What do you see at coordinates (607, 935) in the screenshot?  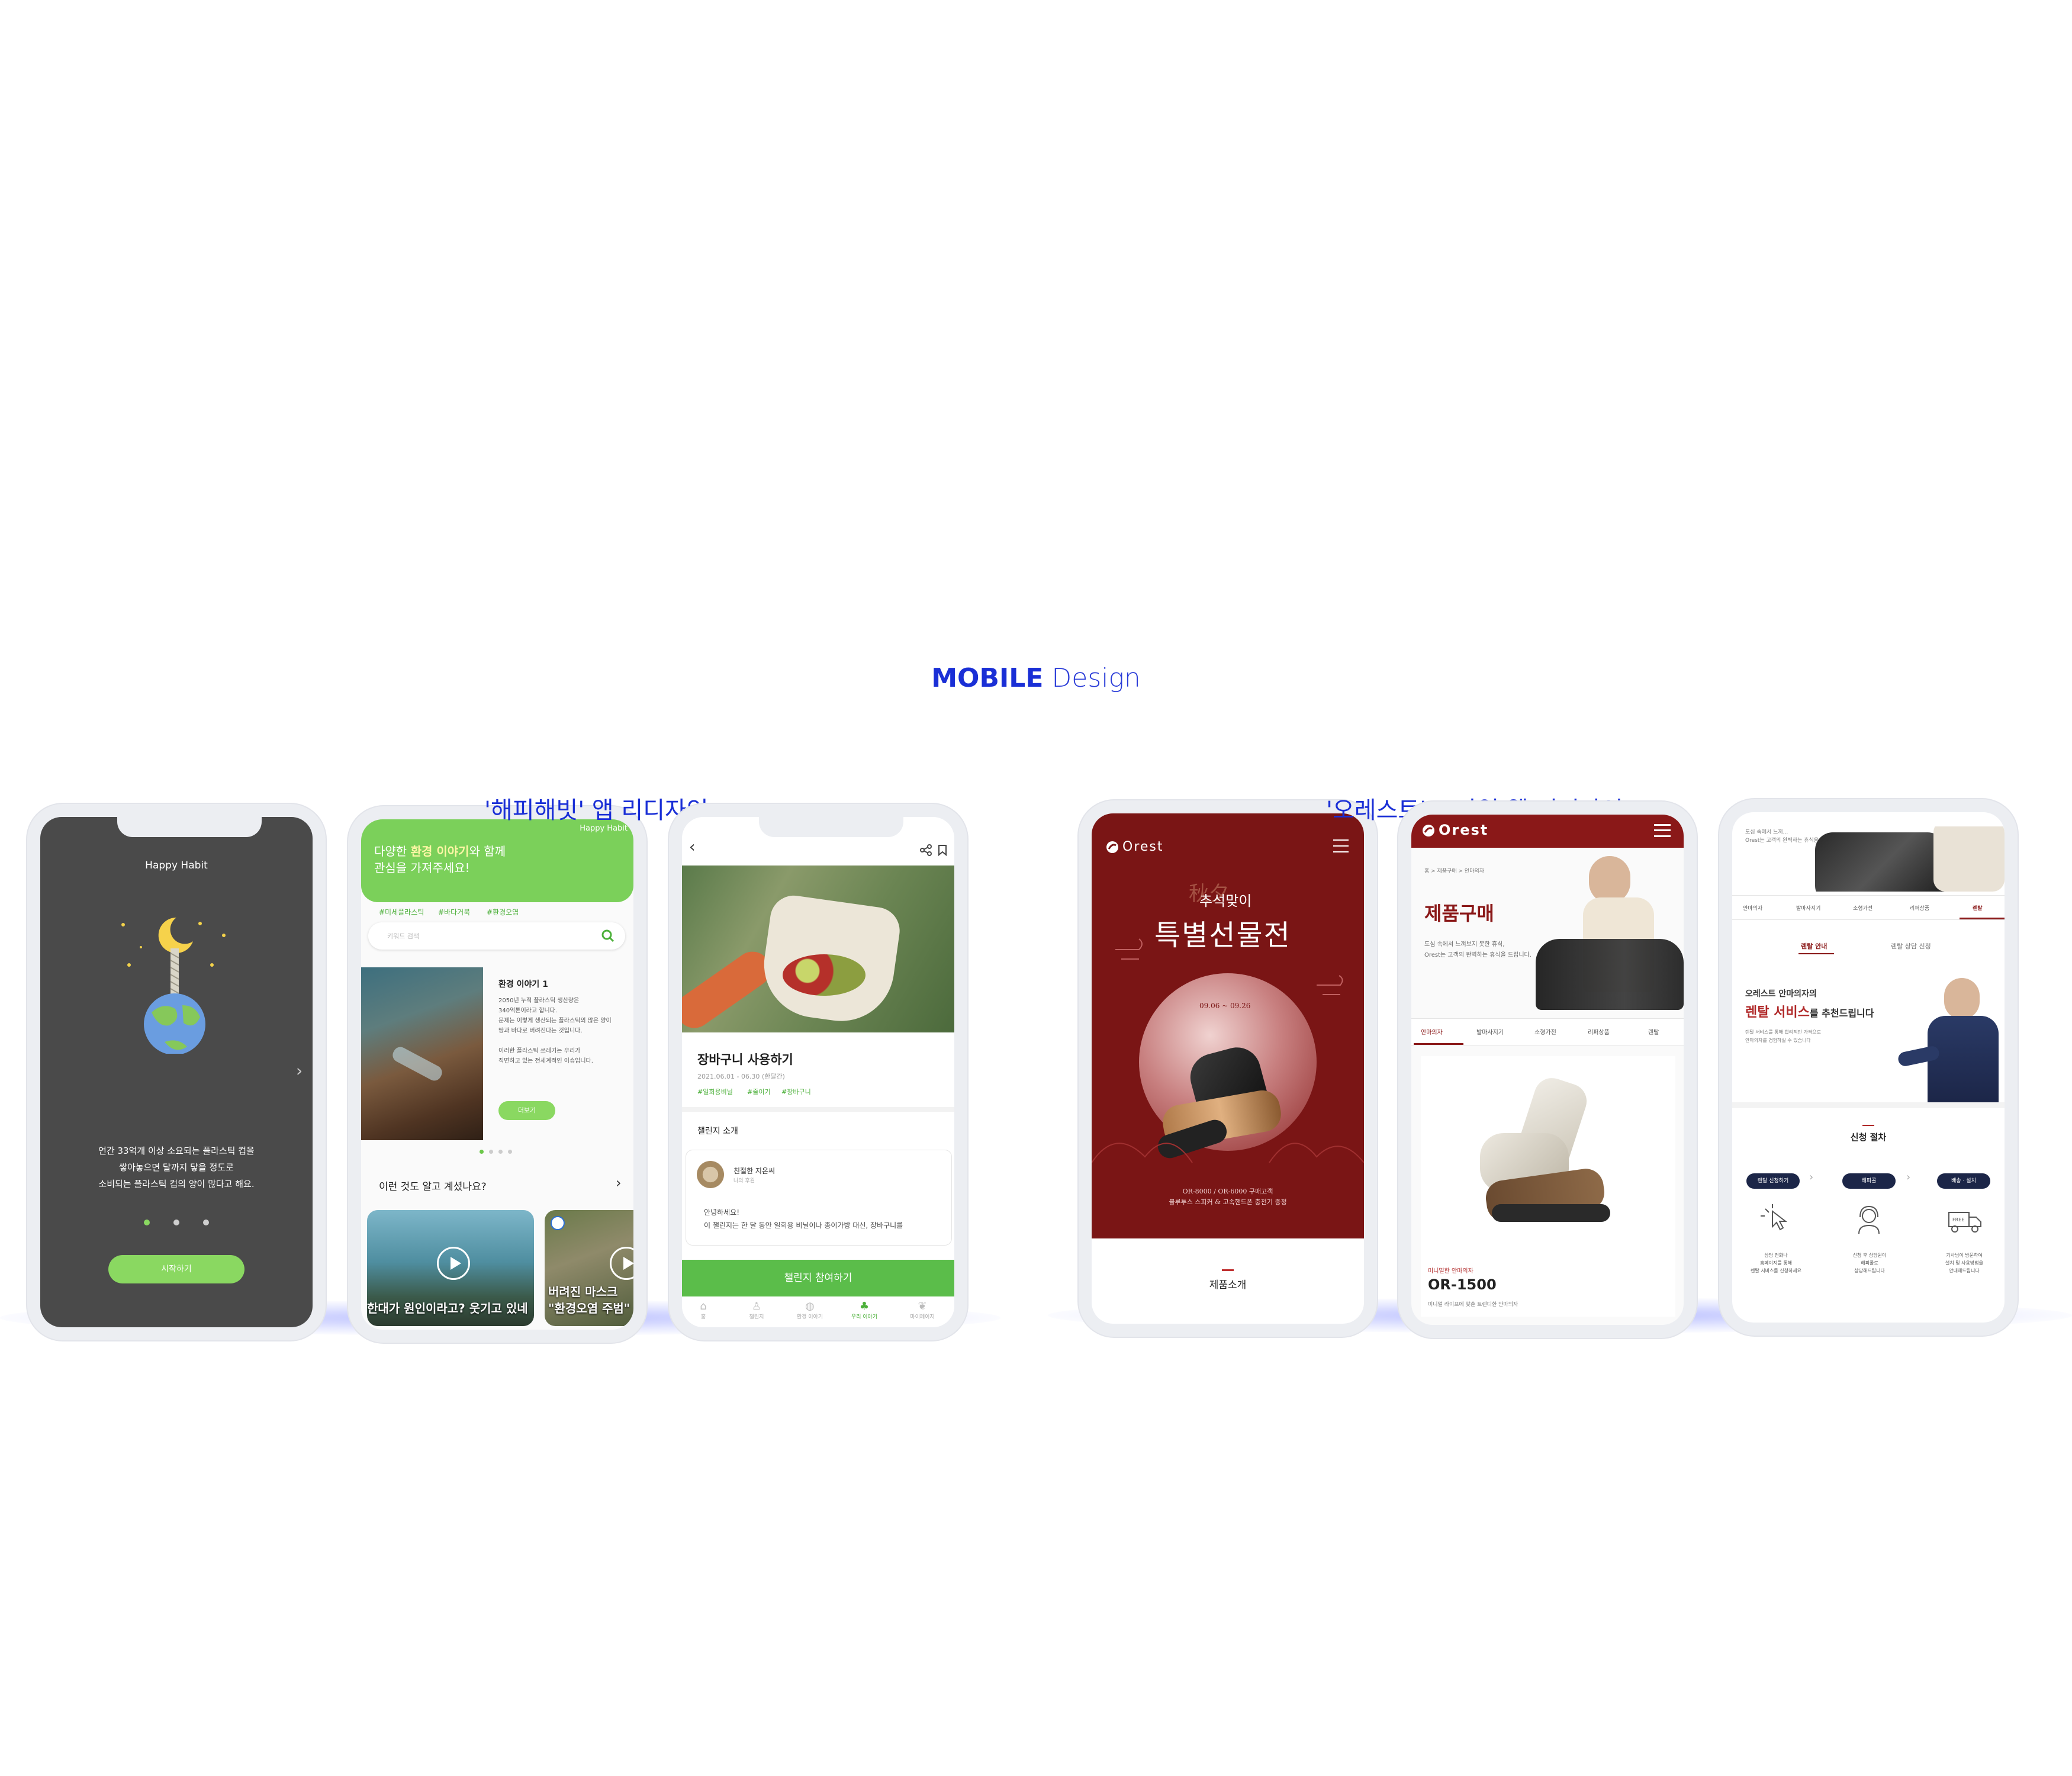 I see `search-icon` at bounding box center [607, 935].